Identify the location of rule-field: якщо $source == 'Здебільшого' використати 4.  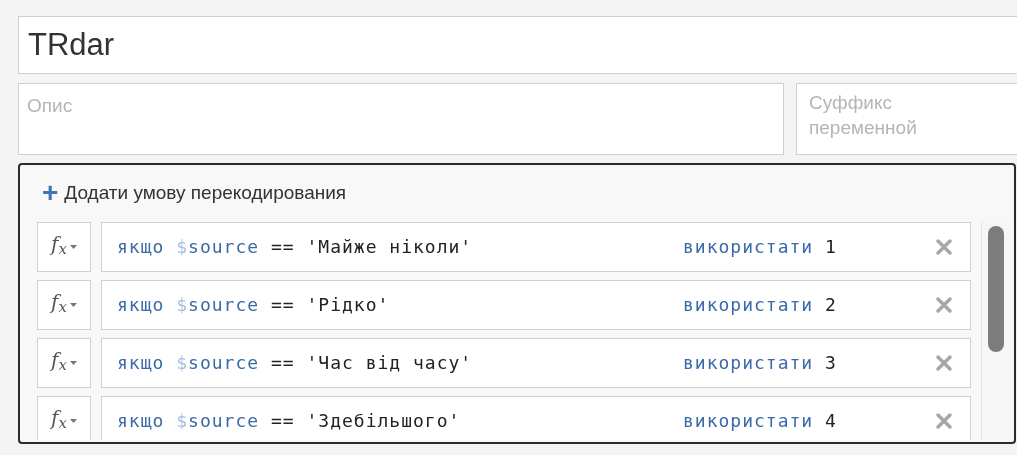
(536, 417).